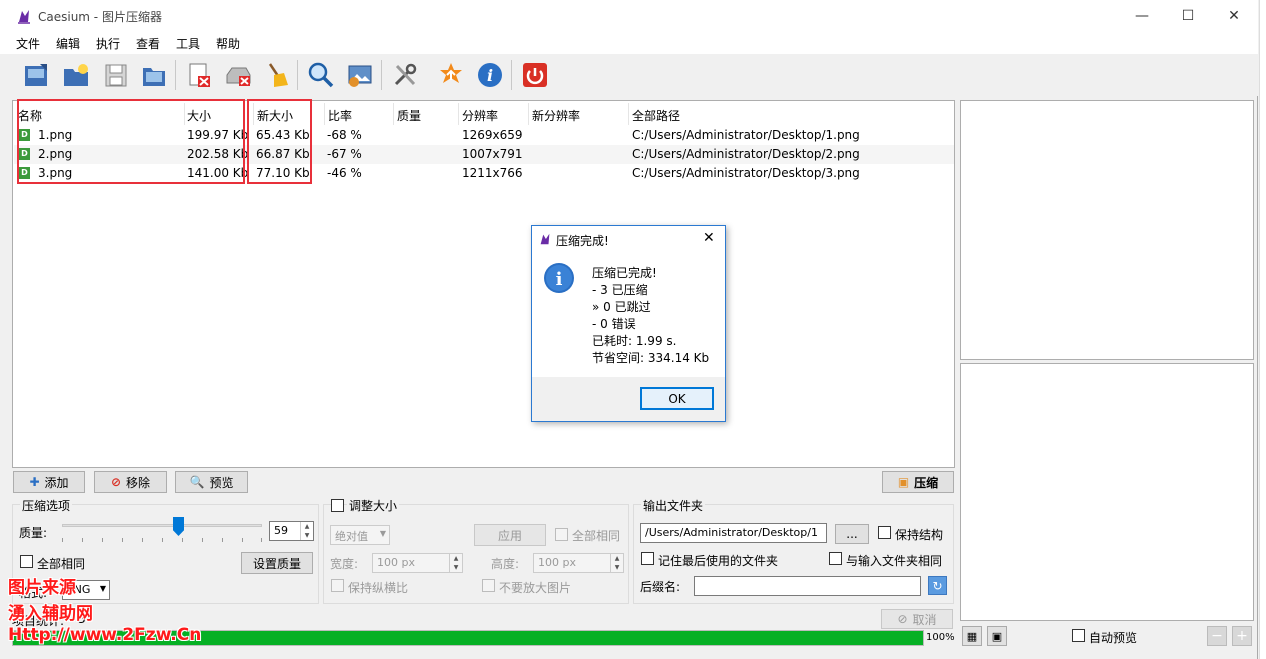 The height and width of the screenshot is (659, 1266). What do you see at coordinates (409, 115) in the screenshot?
I see `column-quality: 质量` at bounding box center [409, 115].